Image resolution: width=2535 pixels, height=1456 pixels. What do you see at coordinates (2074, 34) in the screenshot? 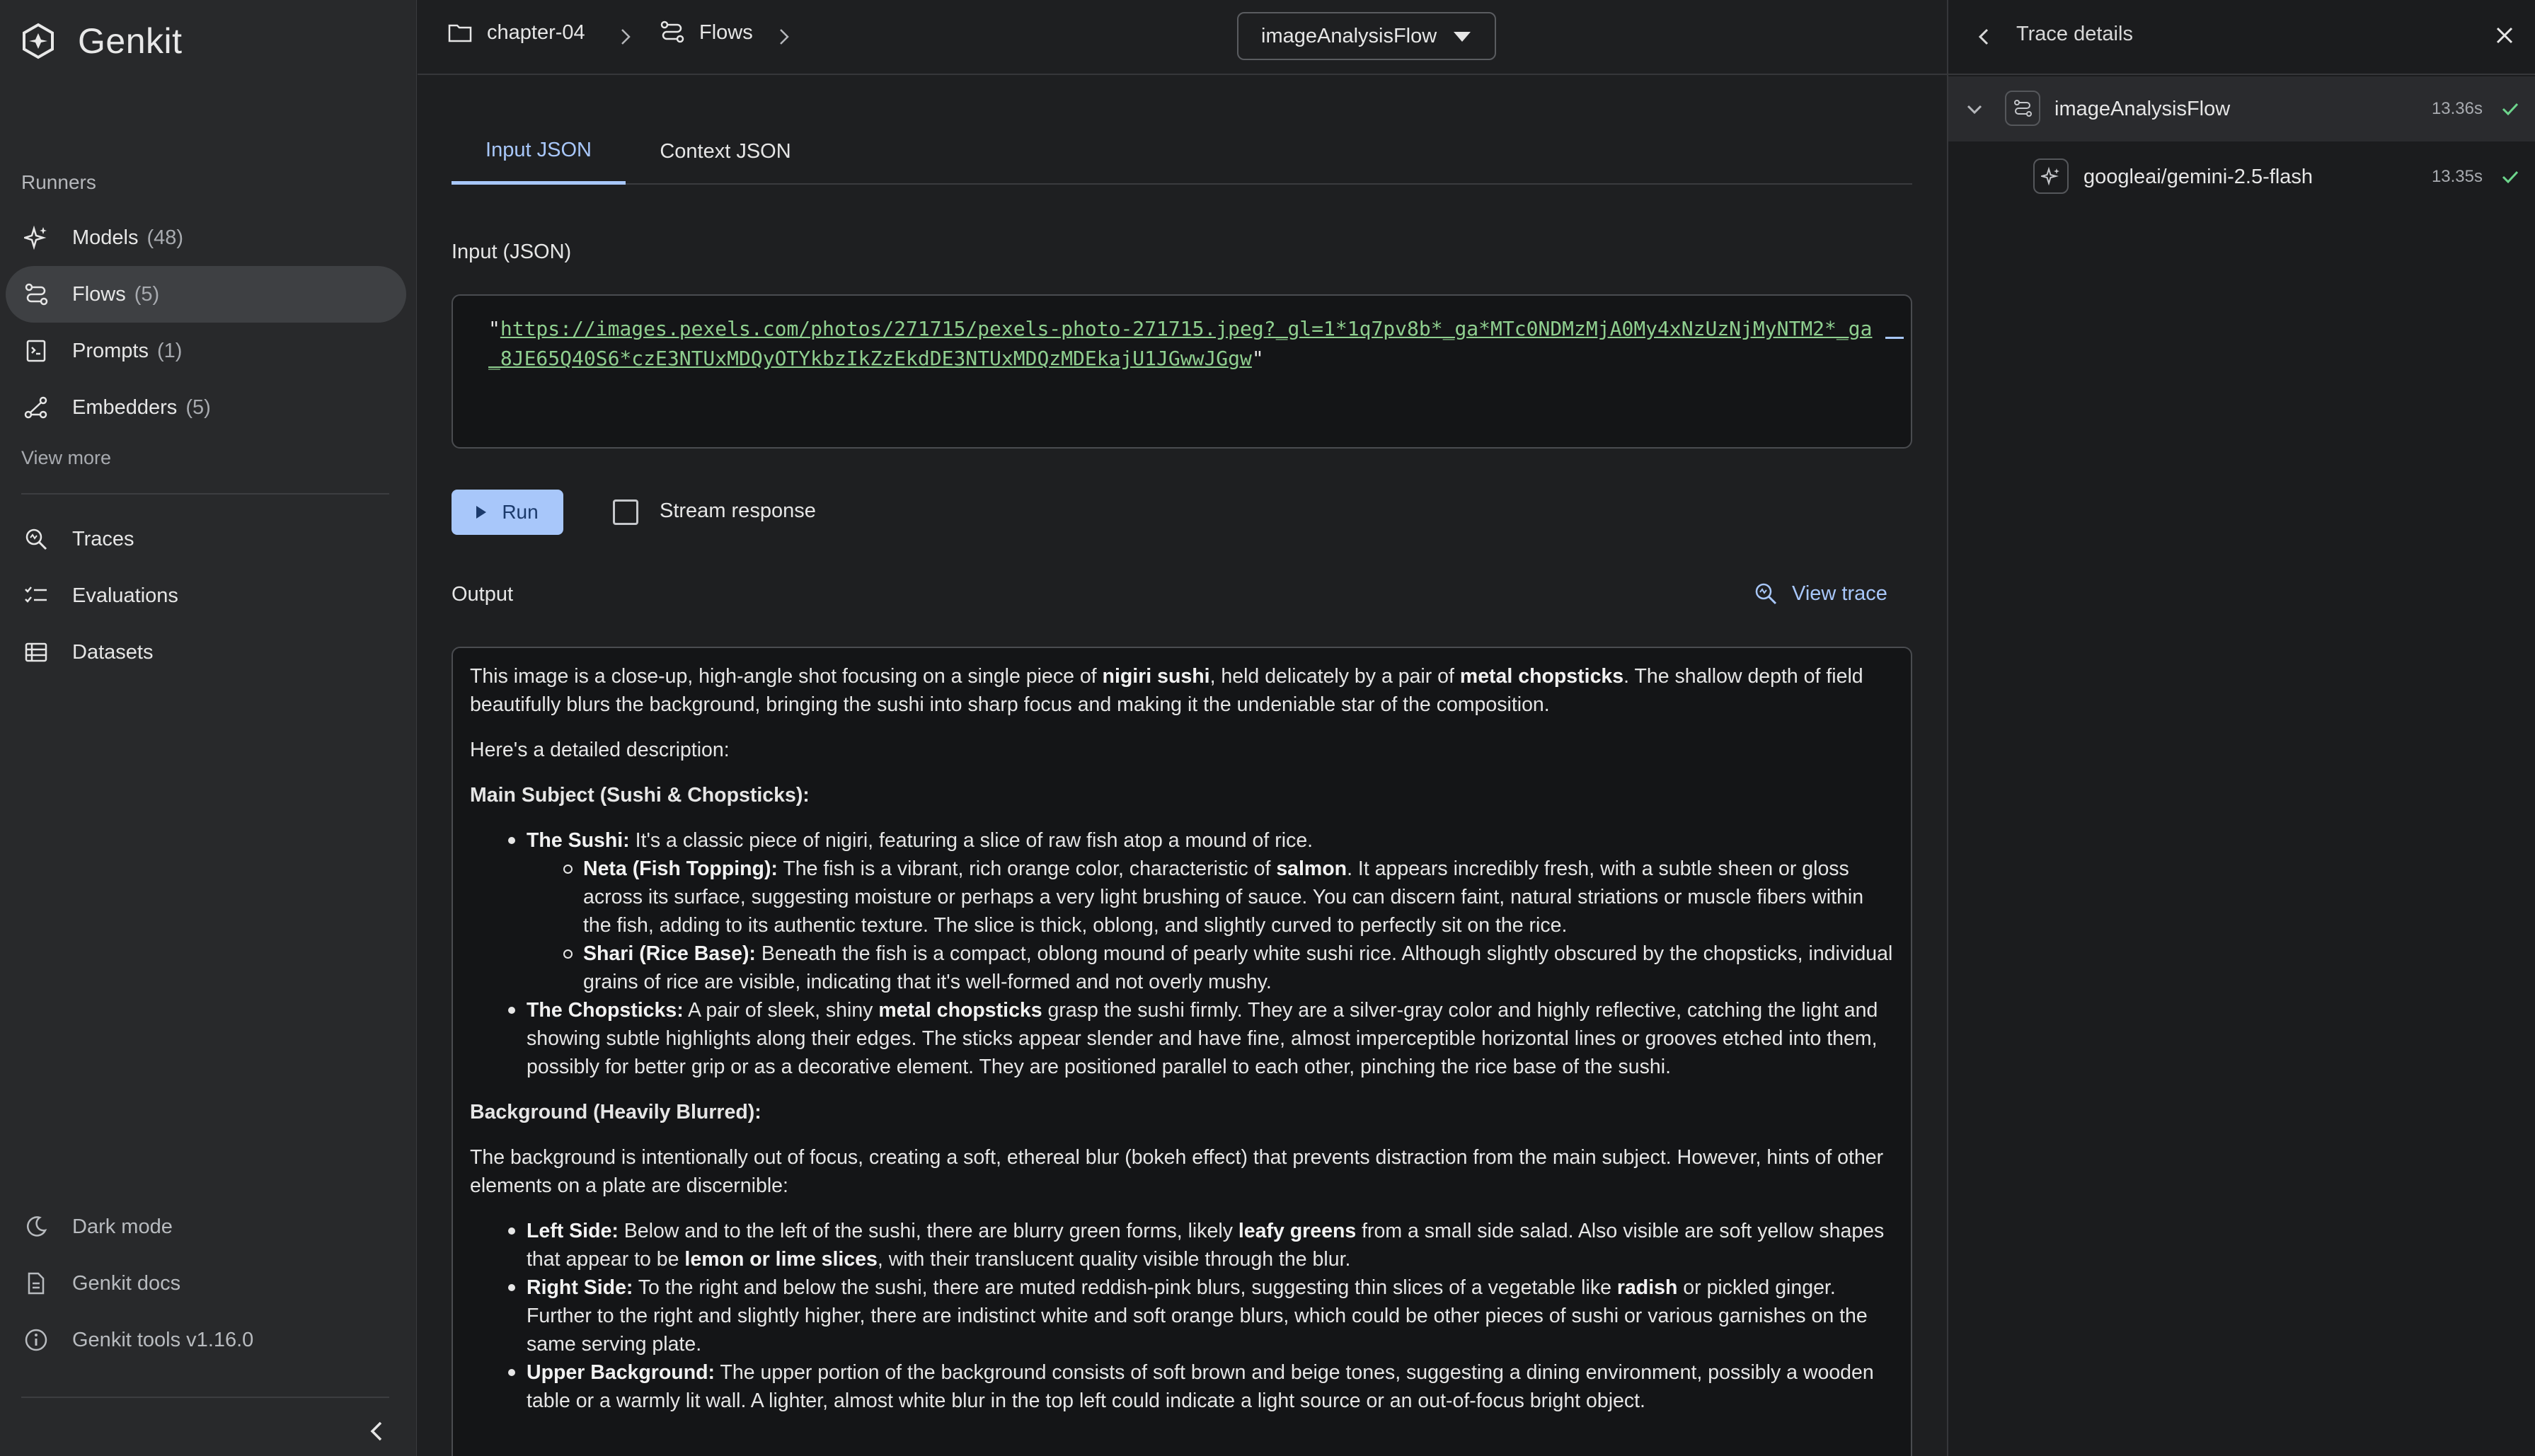
I see `trace-panel-title: Trace details` at bounding box center [2074, 34].